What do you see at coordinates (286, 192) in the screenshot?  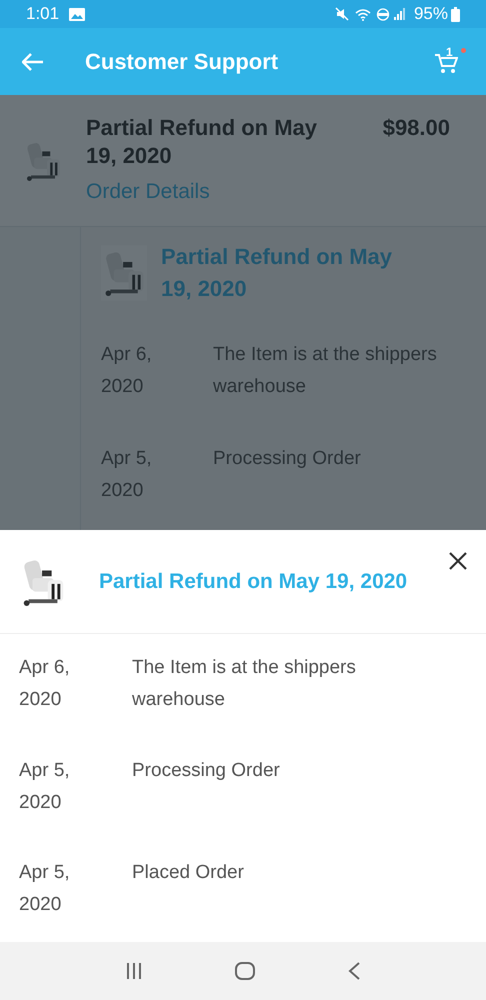 I see `order-details-link: Order Details` at bounding box center [286, 192].